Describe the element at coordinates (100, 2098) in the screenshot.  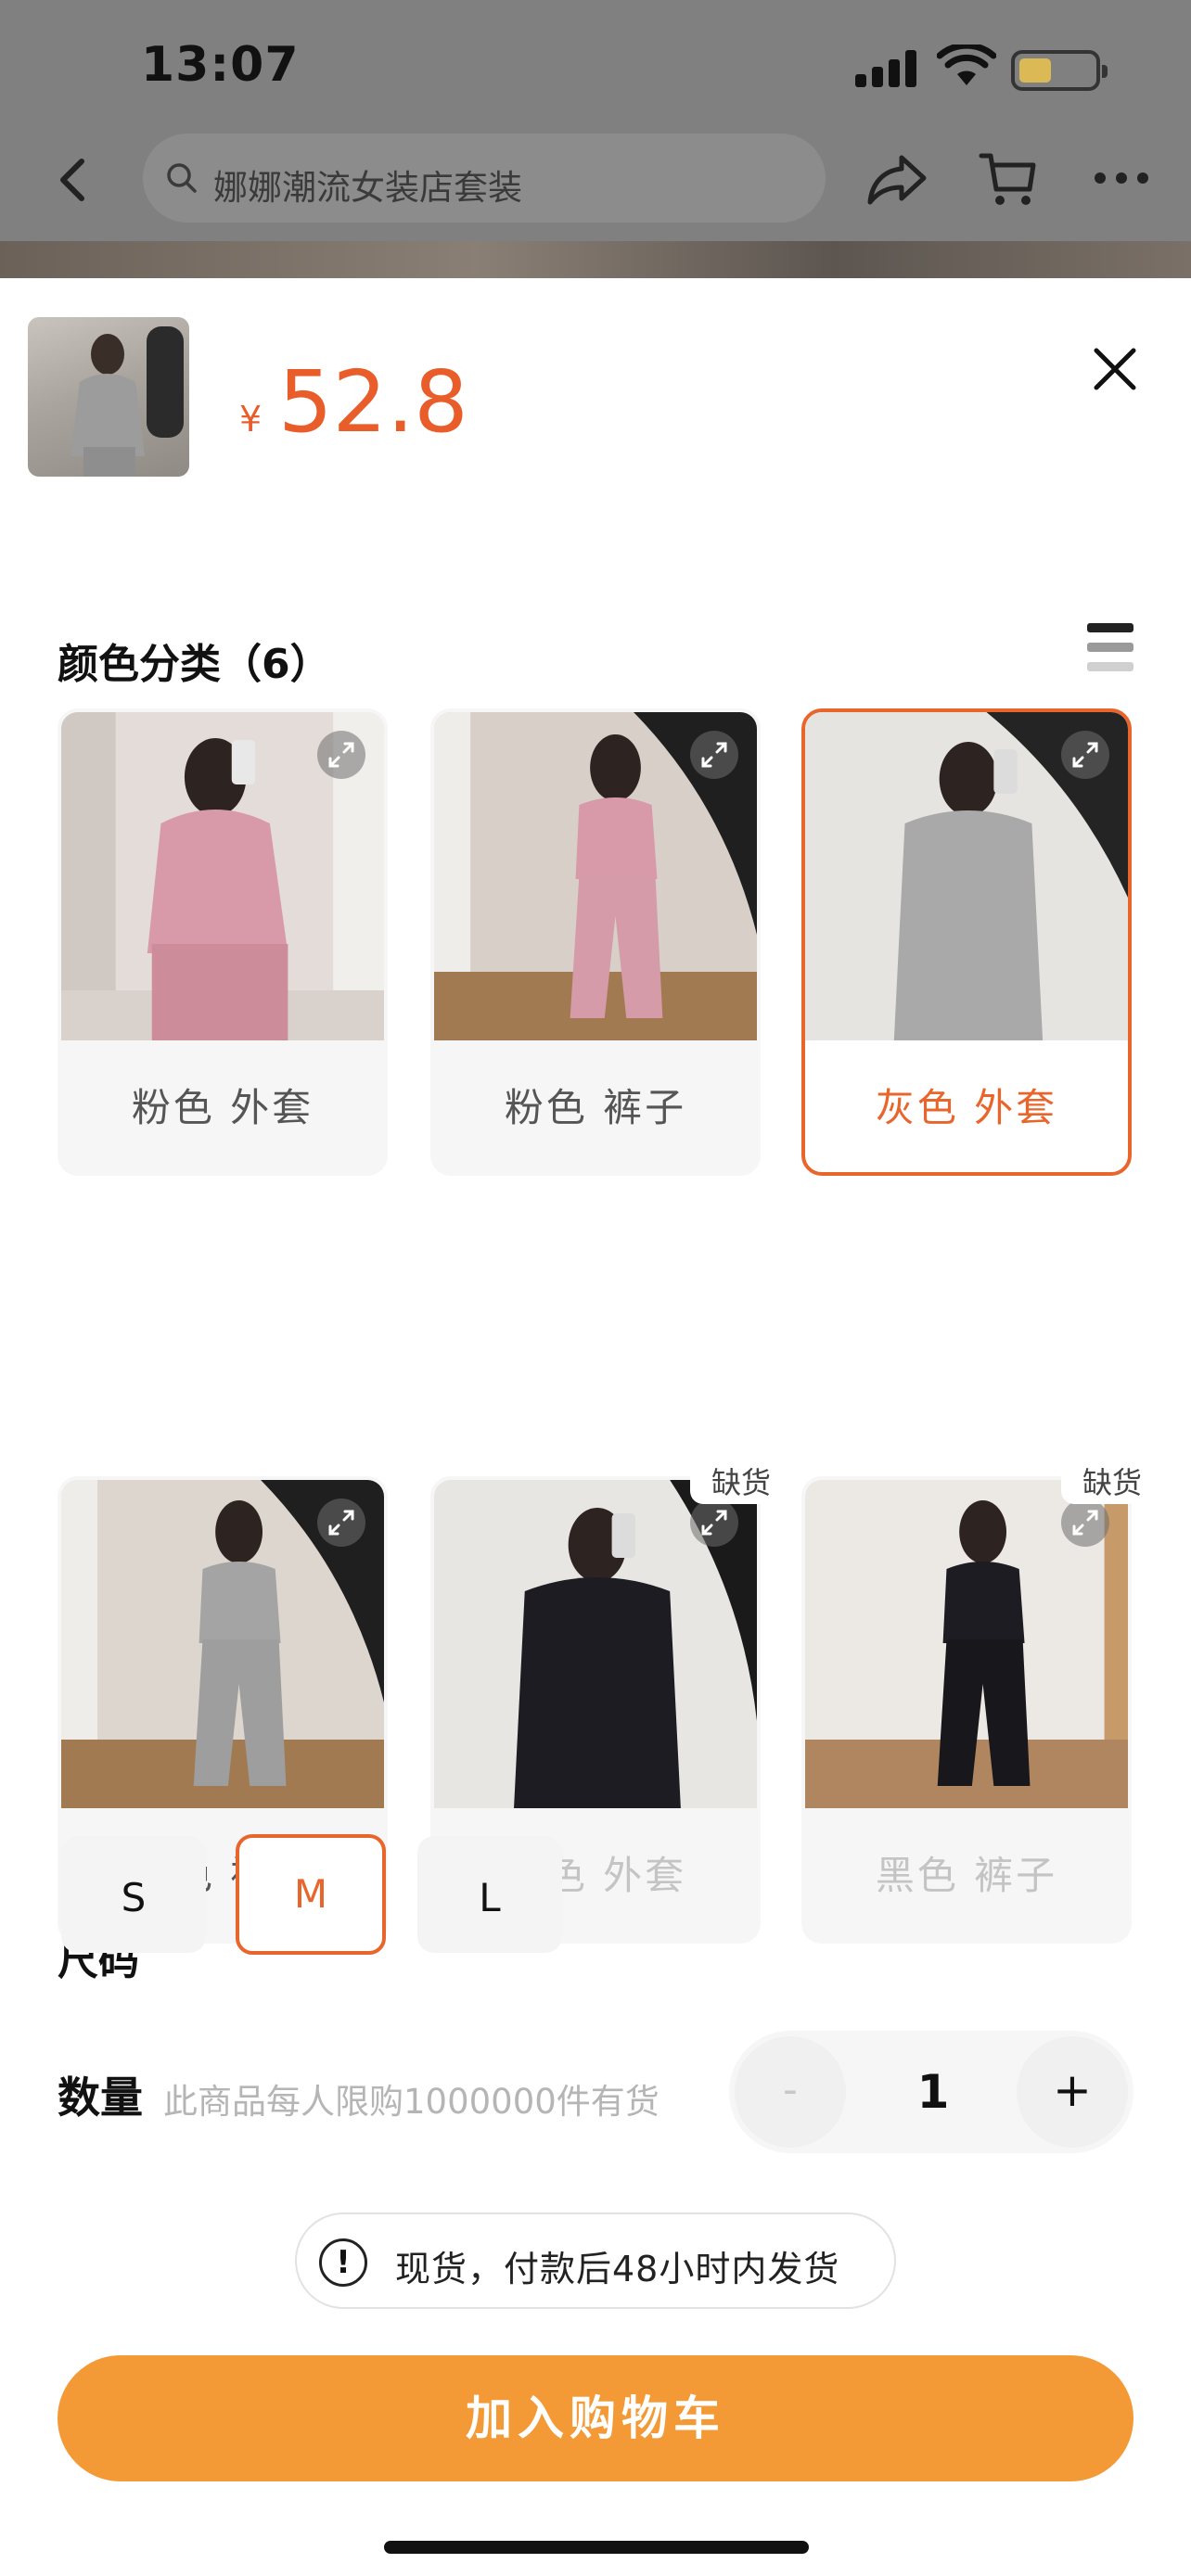
I see `quantity-label: 数量` at that location.